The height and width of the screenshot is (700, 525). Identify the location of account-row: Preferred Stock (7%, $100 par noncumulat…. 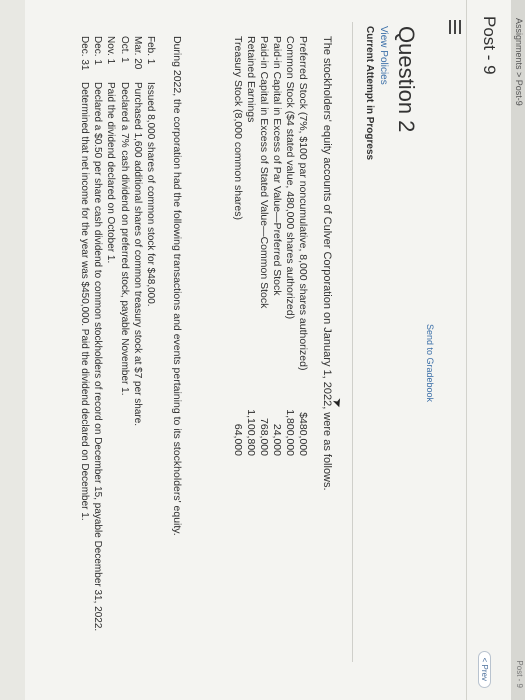
(302, 246).